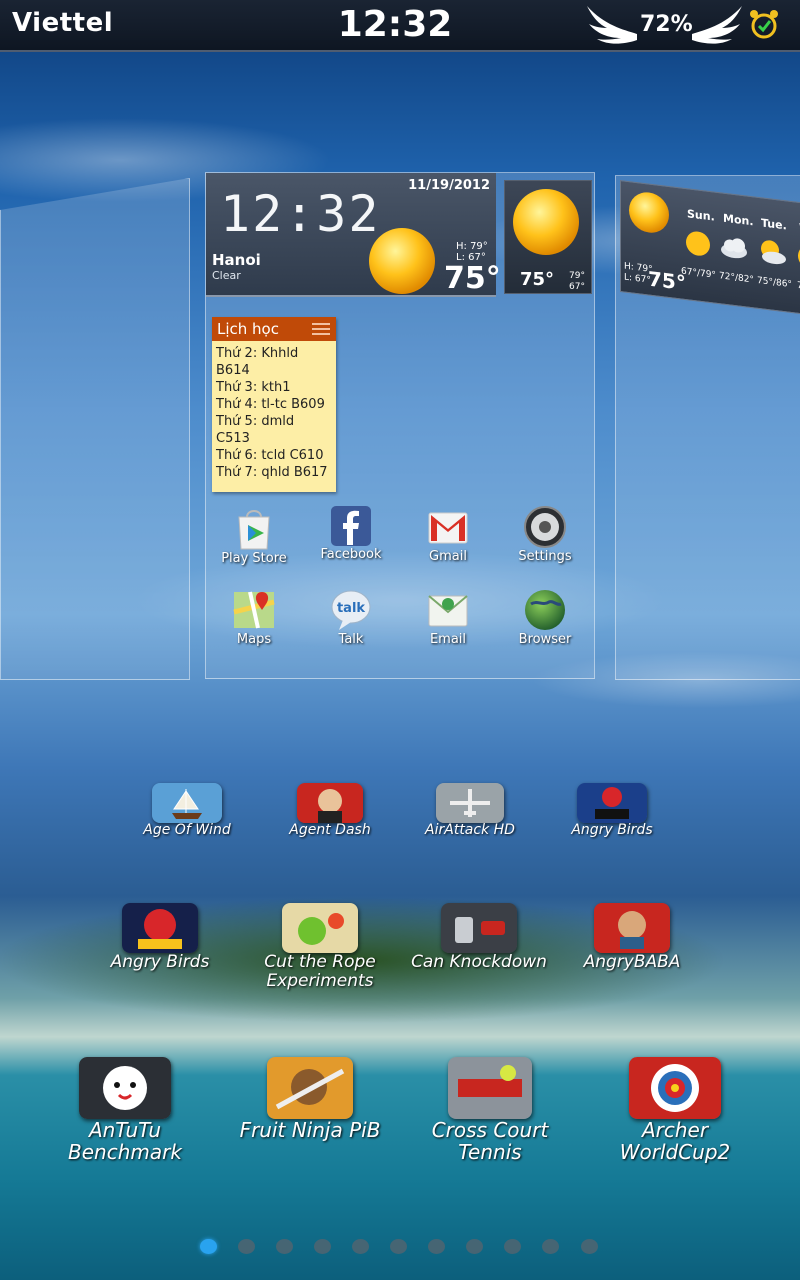 The width and height of the screenshot is (800, 1280). I want to click on app-age-of-wind: Age Of Wind, so click(187, 810).